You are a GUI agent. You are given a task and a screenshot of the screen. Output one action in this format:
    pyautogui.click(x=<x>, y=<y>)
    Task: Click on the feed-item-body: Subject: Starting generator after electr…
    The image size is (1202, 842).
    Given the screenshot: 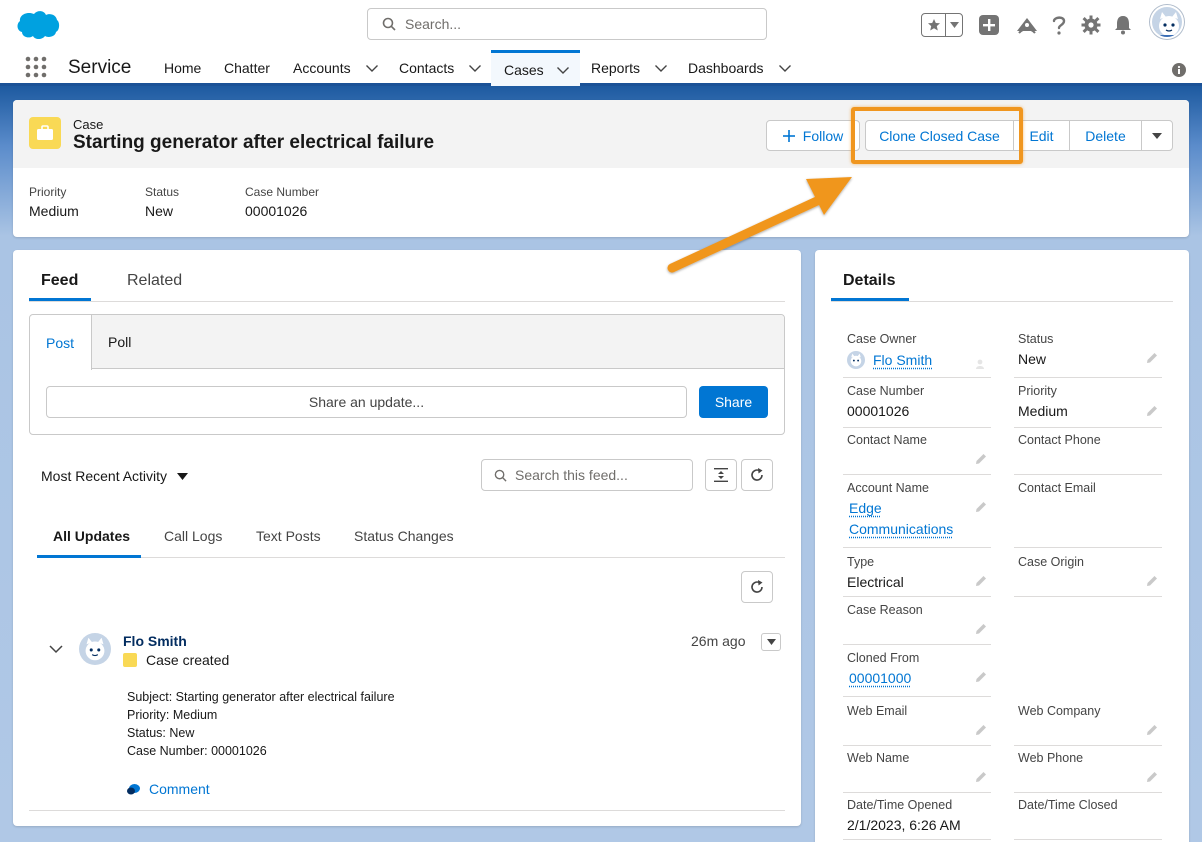 What is the action you would take?
    pyautogui.click(x=261, y=724)
    